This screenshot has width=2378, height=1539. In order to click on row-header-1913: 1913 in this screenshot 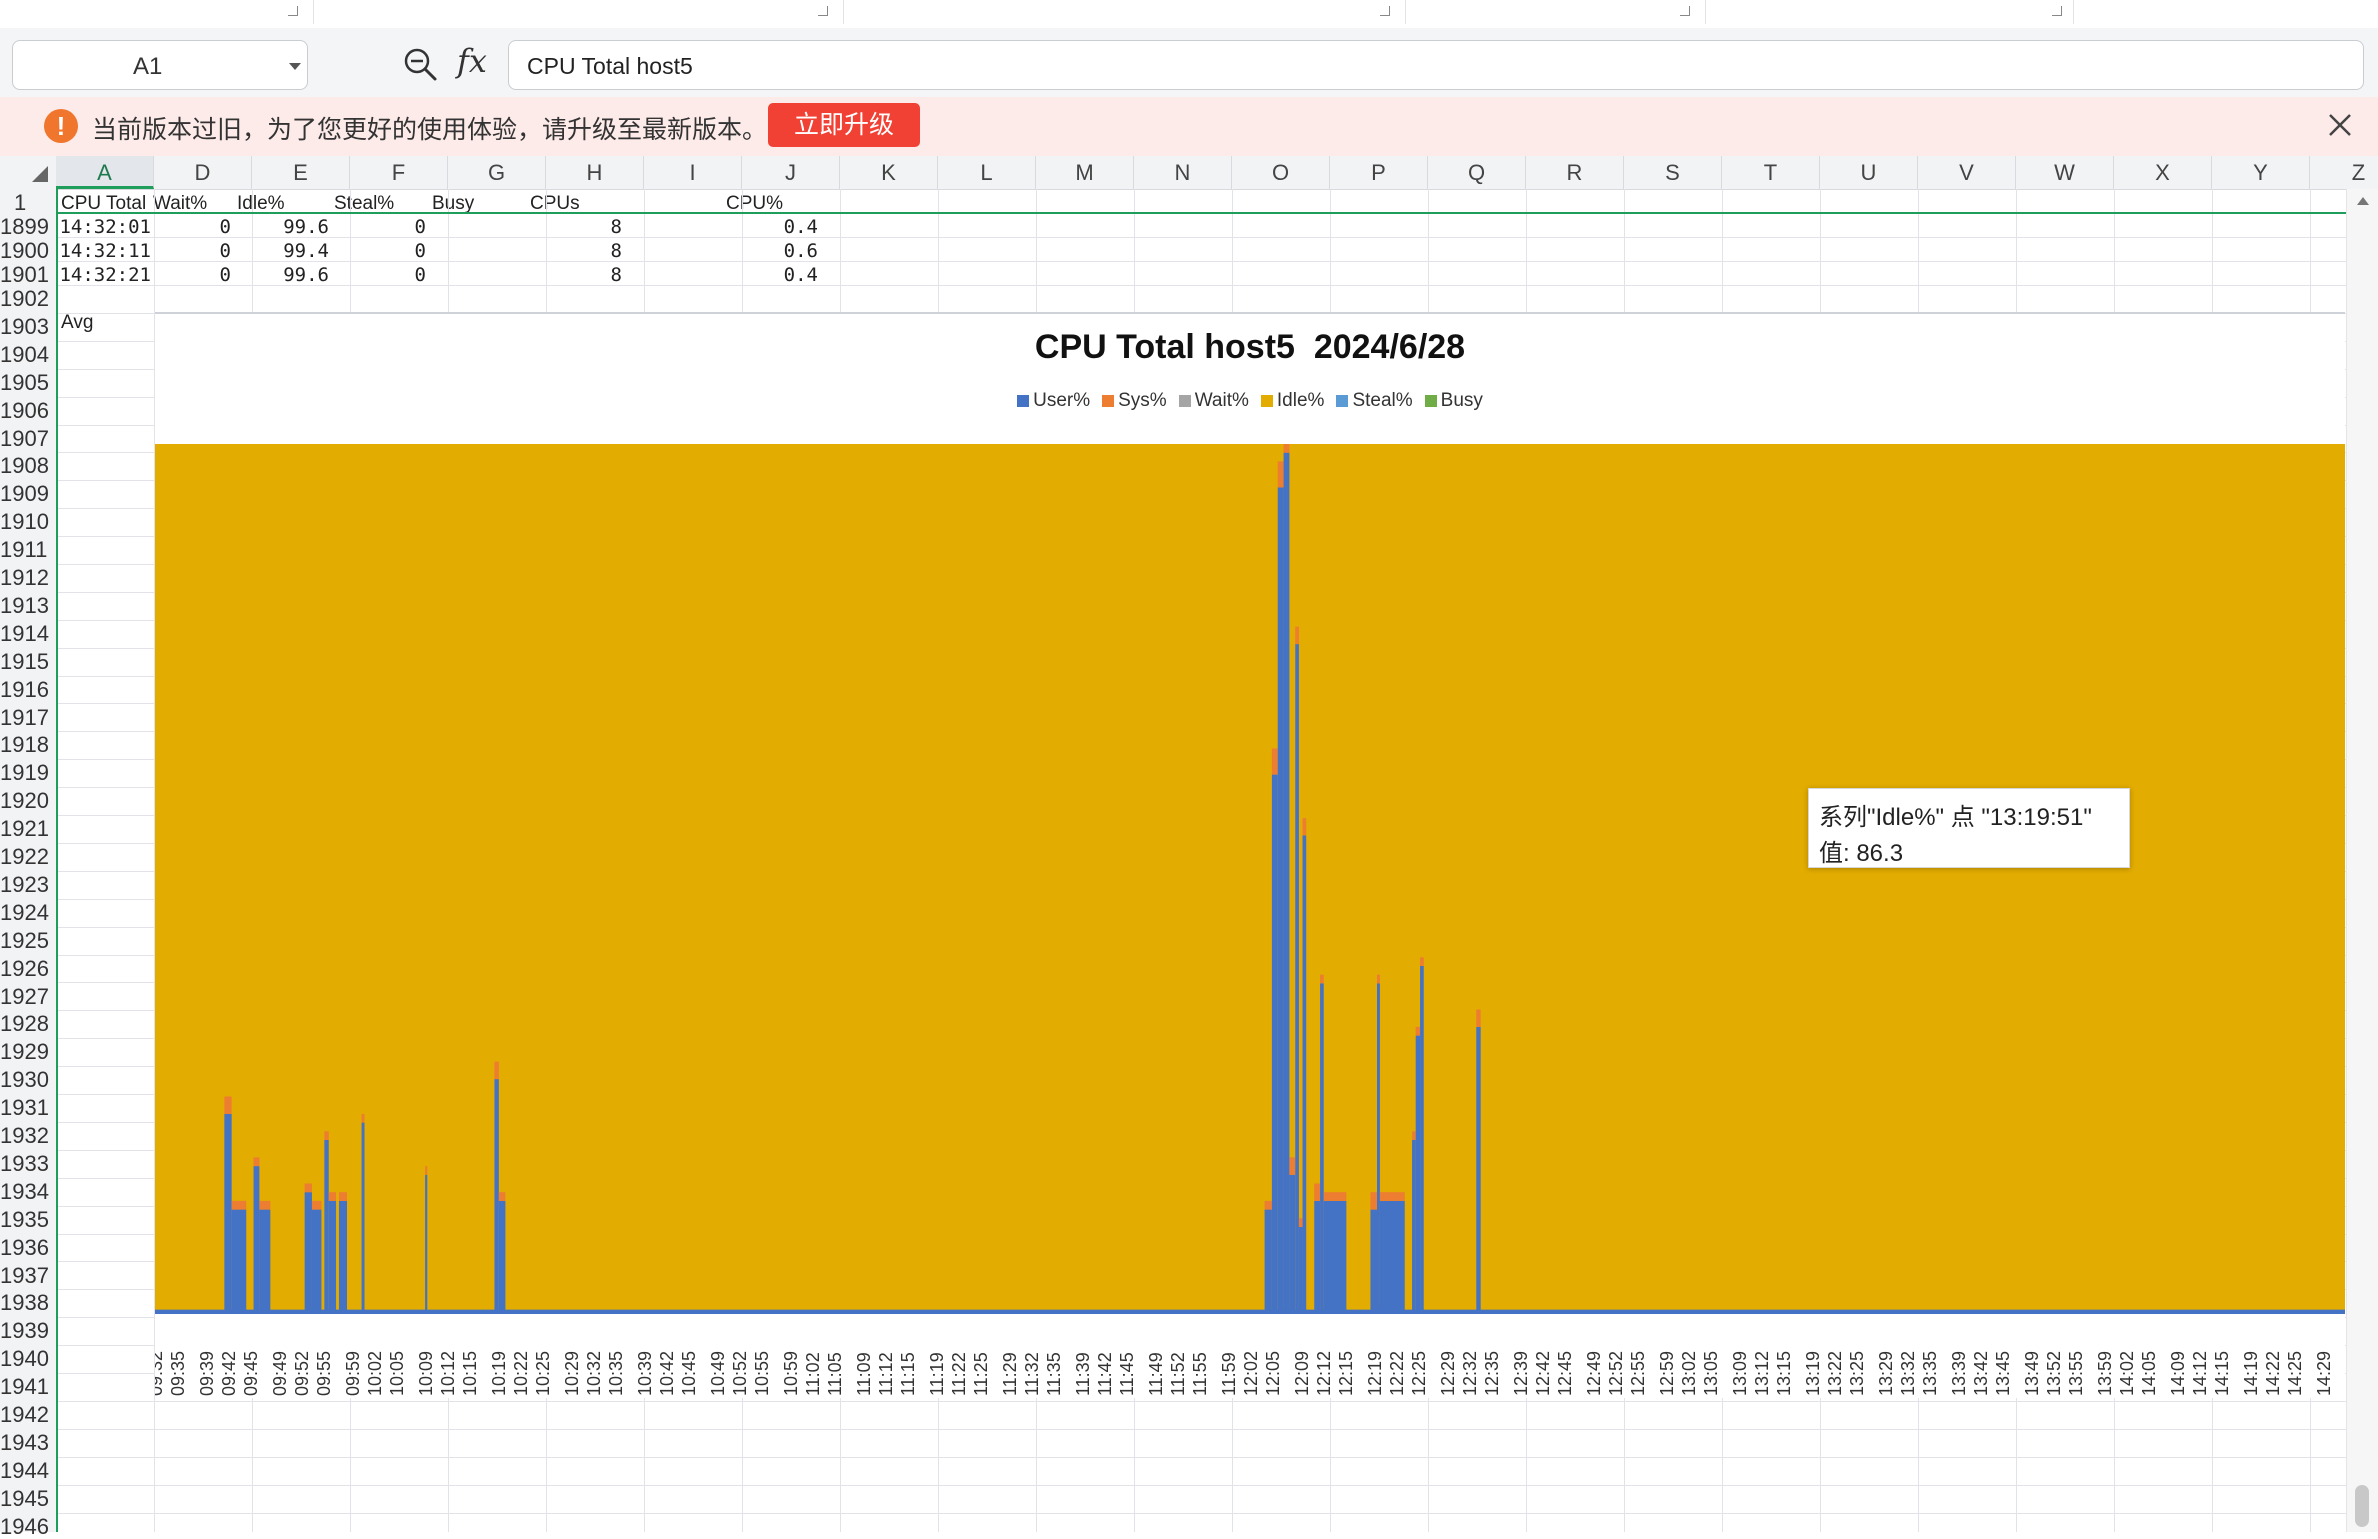, I will do `click(28, 605)`.